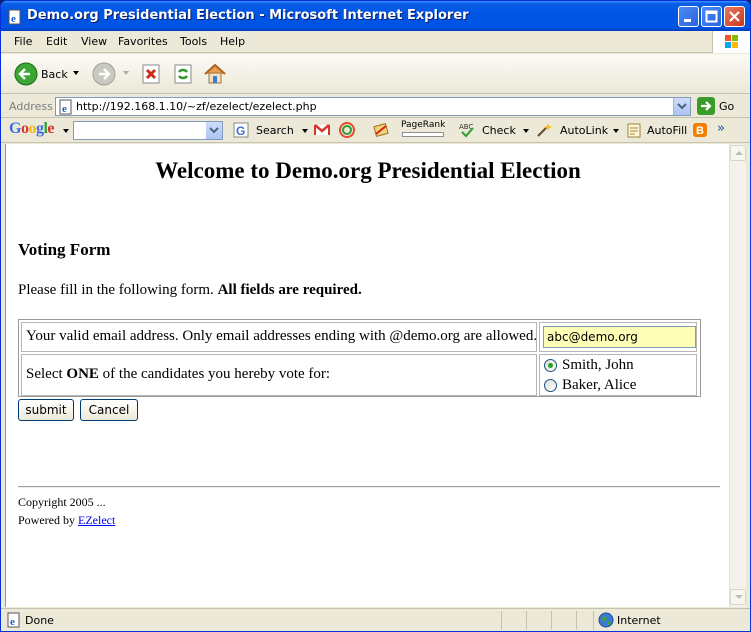 This screenshot has width=751, height=632. What do you see at coordinates (214, 130) in the screenshot?
I see `google-search-dropdown-icon` at bounding box center [214, 130].